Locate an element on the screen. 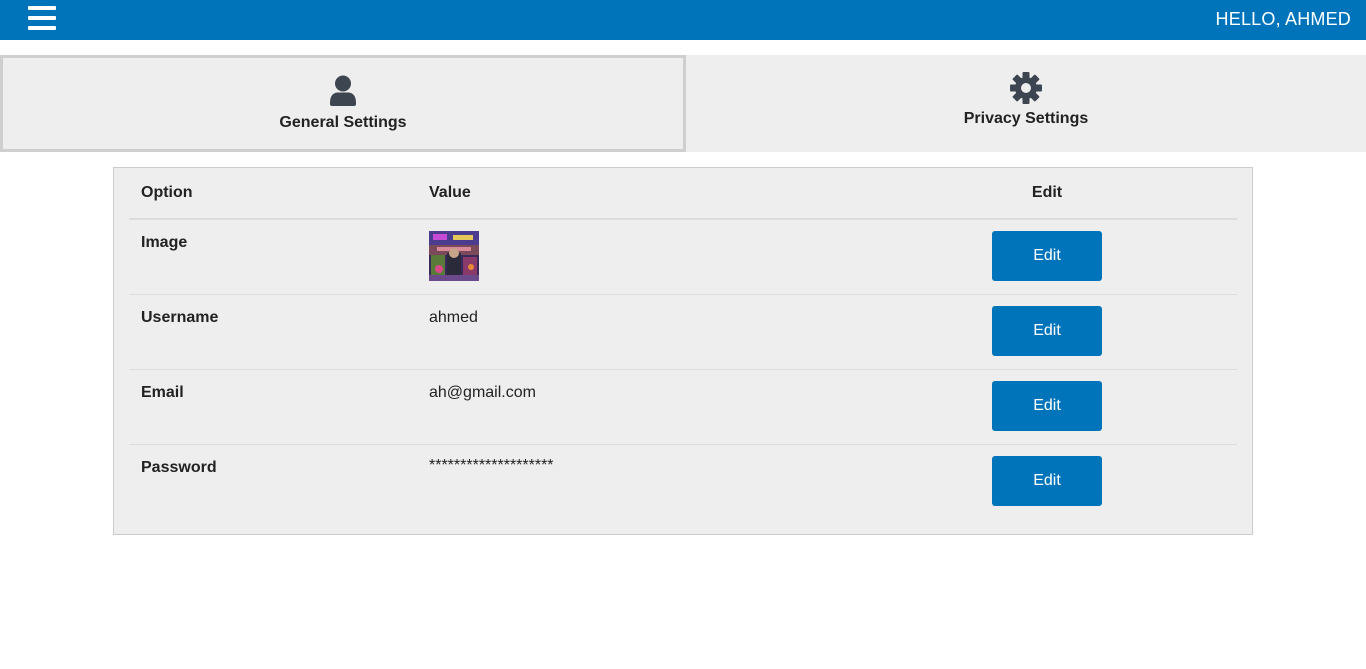 The height and width of the screenshot is (669, 1366). tab-privacy-settings: Privacy Settings is located at coordinates (1026, 103).